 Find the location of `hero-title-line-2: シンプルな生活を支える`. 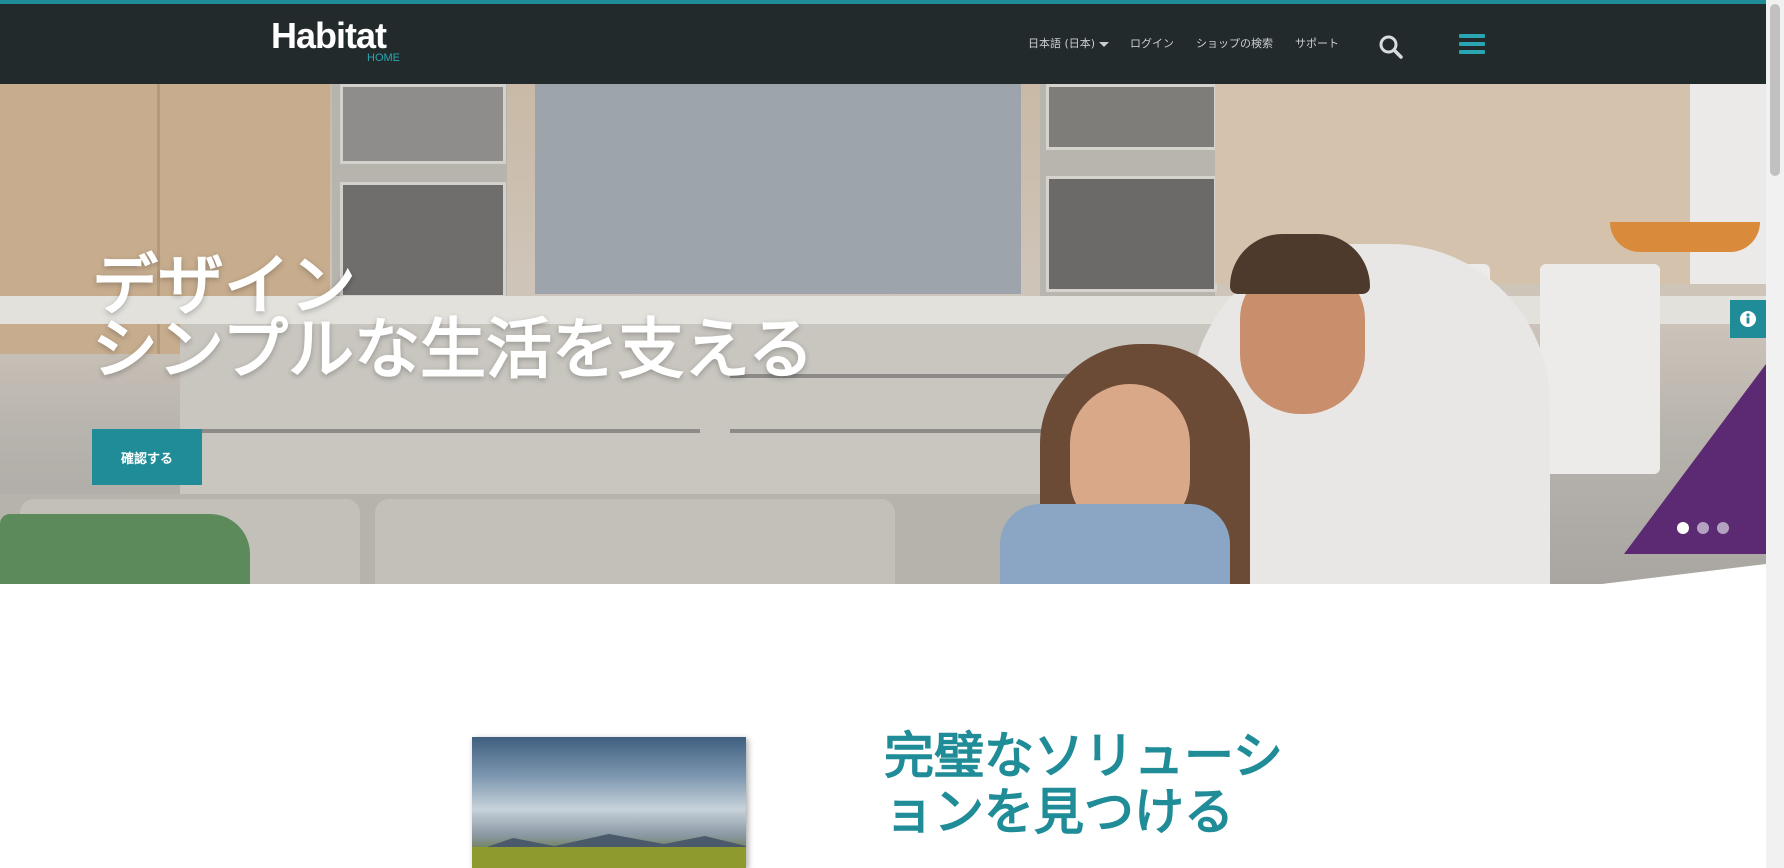

hero-title-line-2: シンプルな生活を支える is located at coordinates (453, 349).